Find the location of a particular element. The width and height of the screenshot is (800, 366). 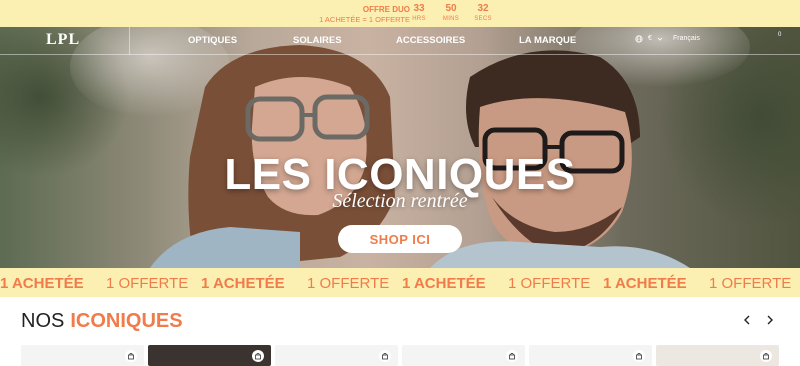

promo-offer: OFFRE DUO 1 ACHETÉE = 1 OFFERTE is located at coordinates (355, 15).